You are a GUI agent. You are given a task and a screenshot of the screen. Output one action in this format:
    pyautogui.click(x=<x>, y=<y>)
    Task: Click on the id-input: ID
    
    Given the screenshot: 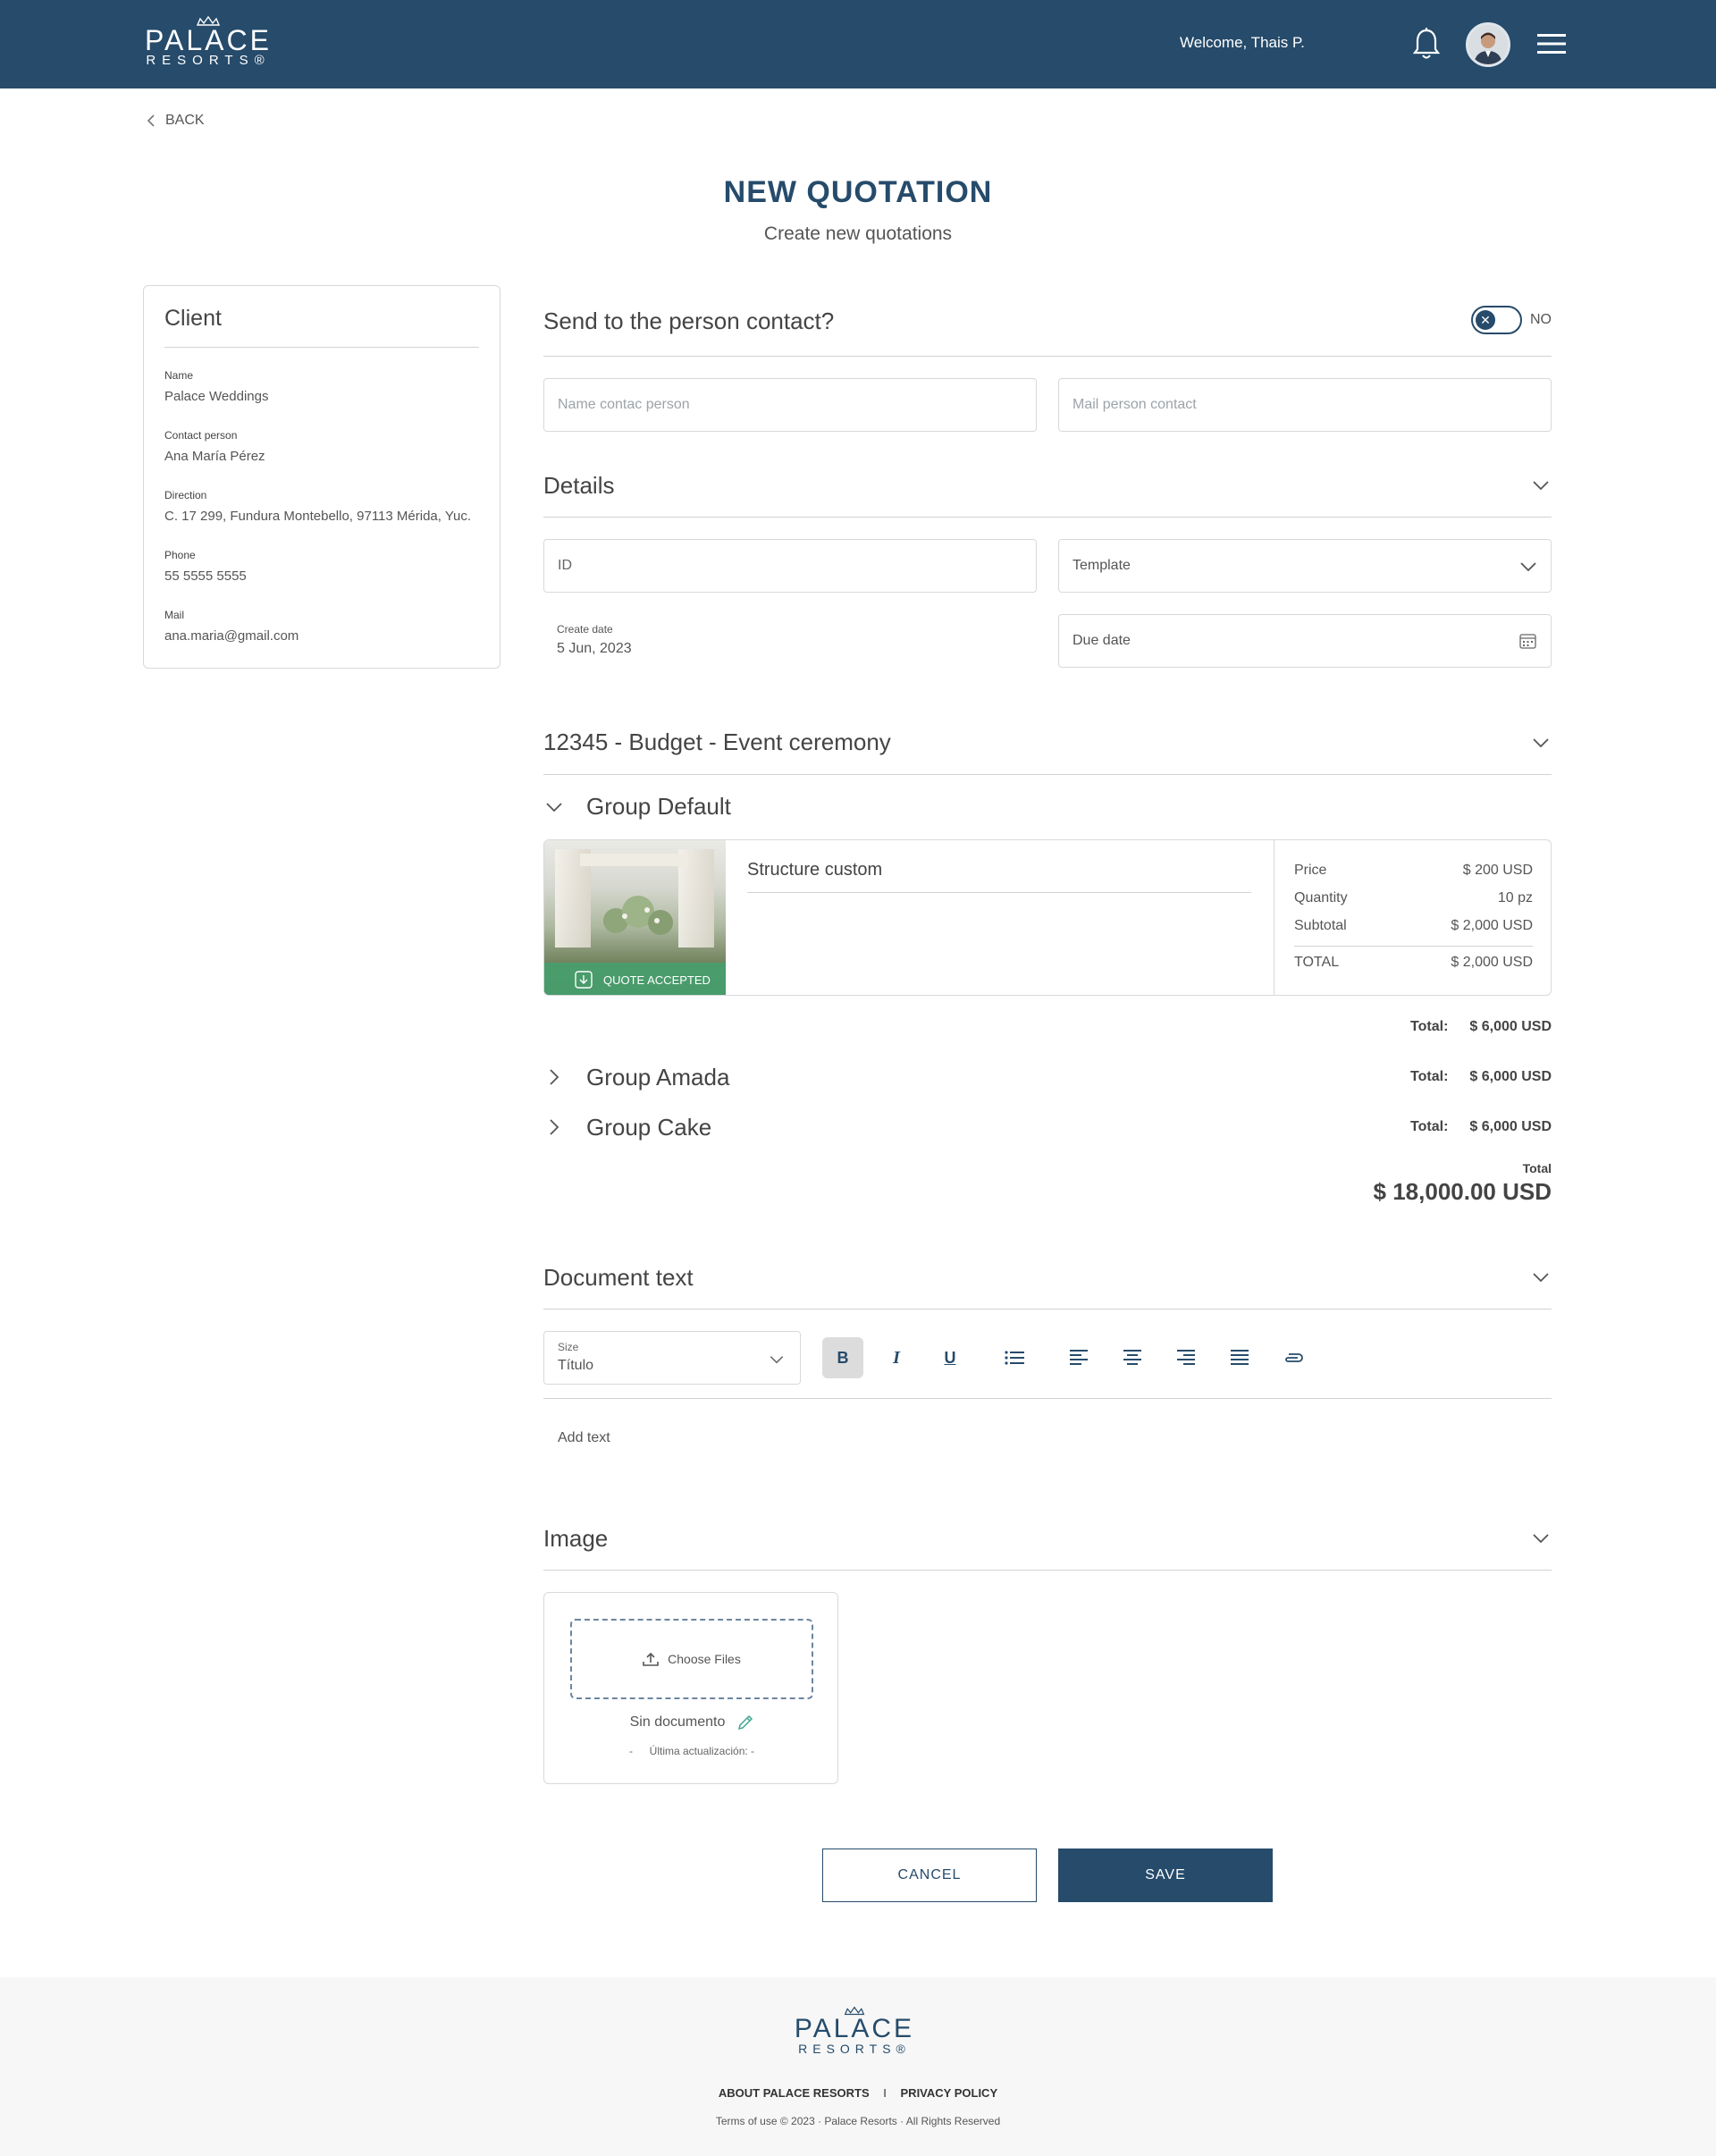 What is the action you would take?
    pyautogui.click(x=790, y=566)
    